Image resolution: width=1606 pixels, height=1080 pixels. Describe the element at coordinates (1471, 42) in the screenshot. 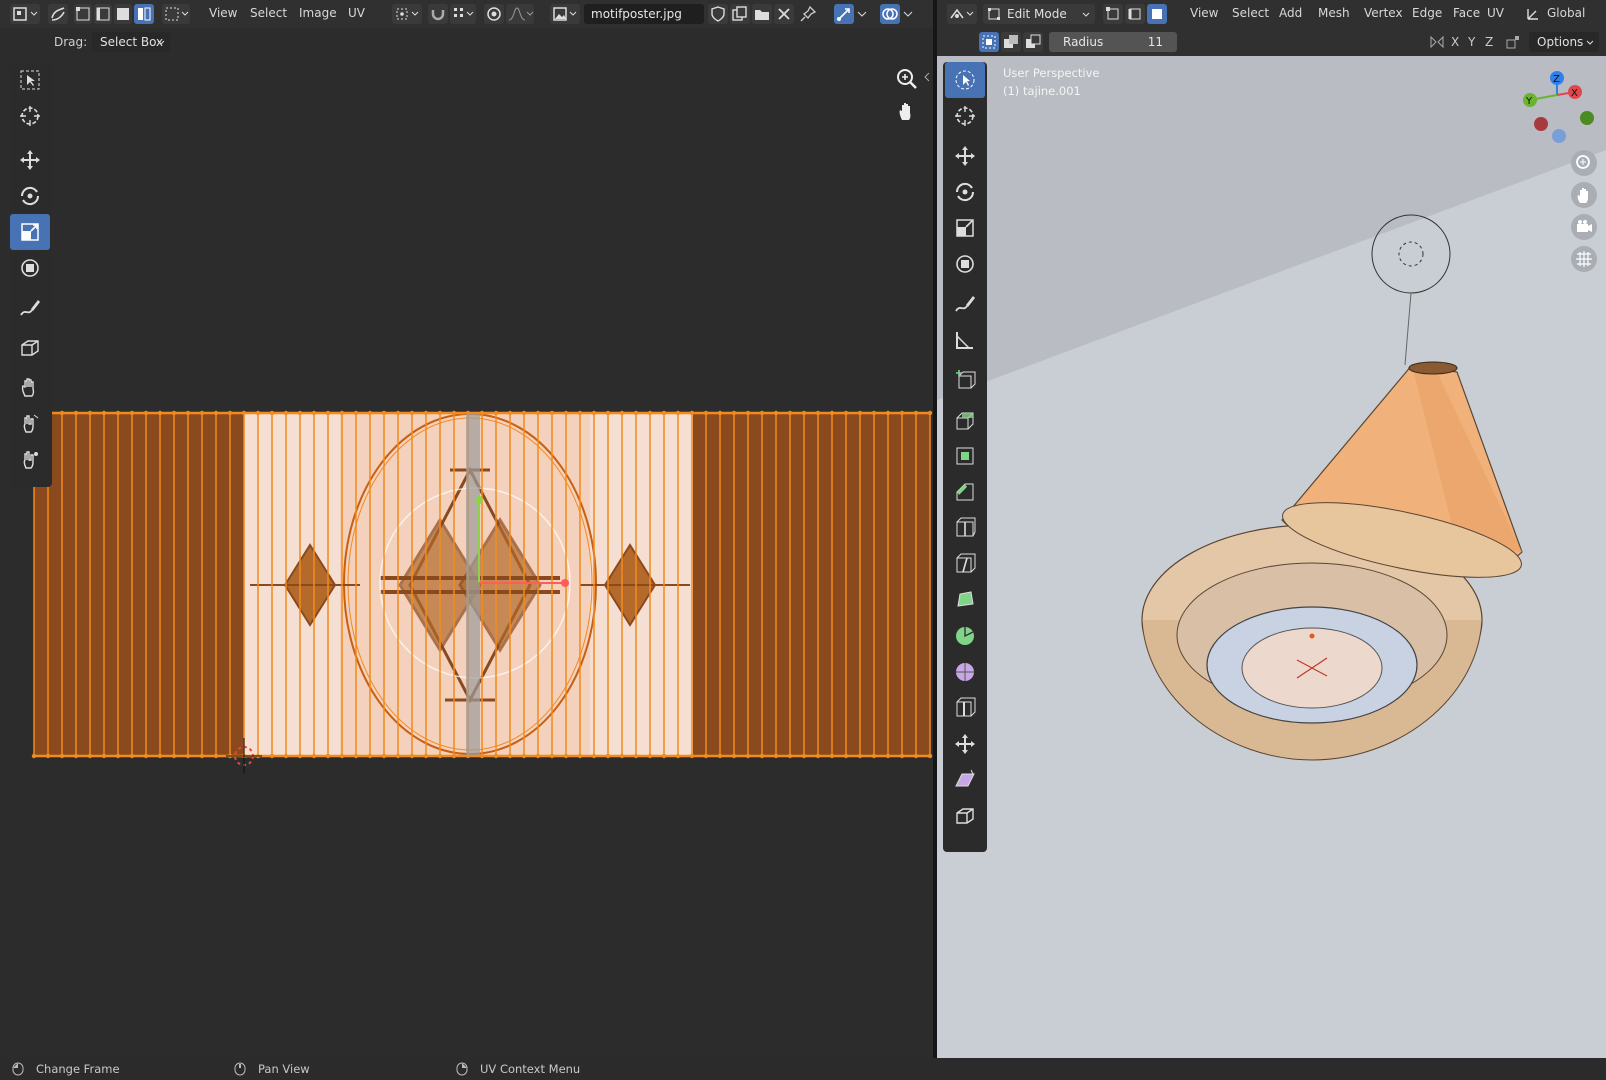

I see `mirror-y-toggle: Y` at that location.